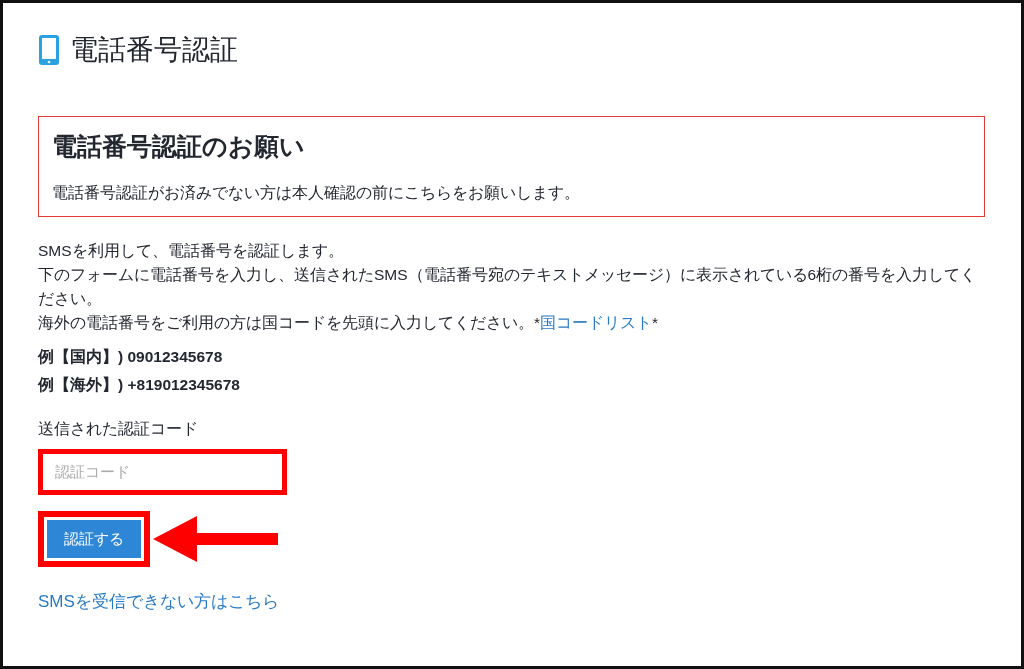 This screenshot has height=669, width=1024. I want to click on notice-heading: 電話番号認証のお願い, so click(179, 145).